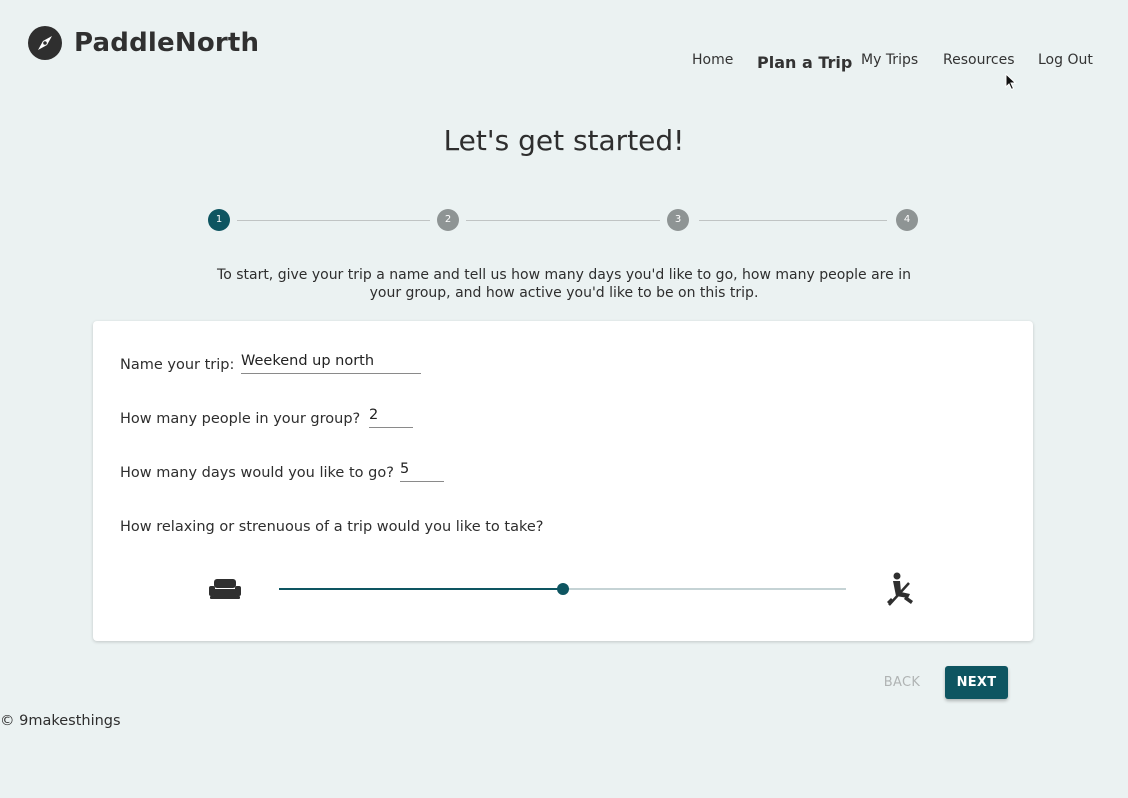  Describe the element at coordinates (979, 60) in the screenshot. I see `nav-resources: Resources` at that location.